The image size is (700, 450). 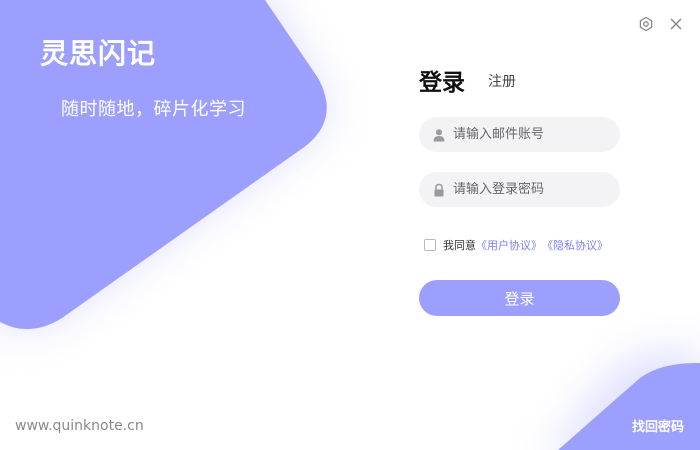 I want to click on close-button, so click(x=676, y=24).